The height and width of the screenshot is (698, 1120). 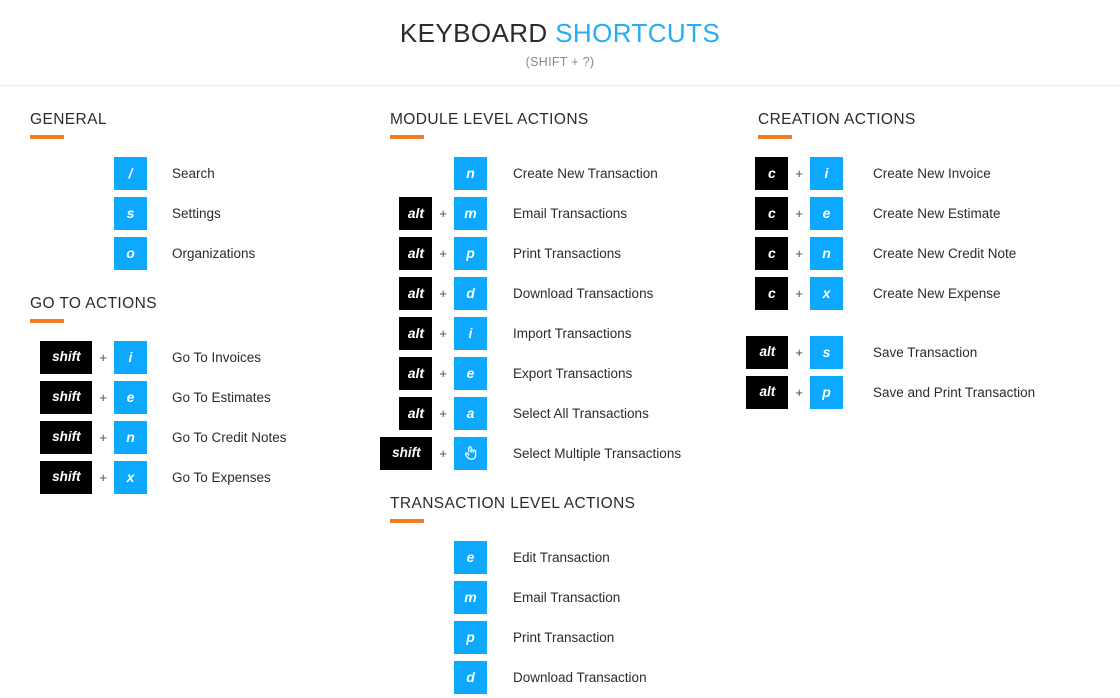 I want to click on key-combo: o, so click(x=88, y=253).